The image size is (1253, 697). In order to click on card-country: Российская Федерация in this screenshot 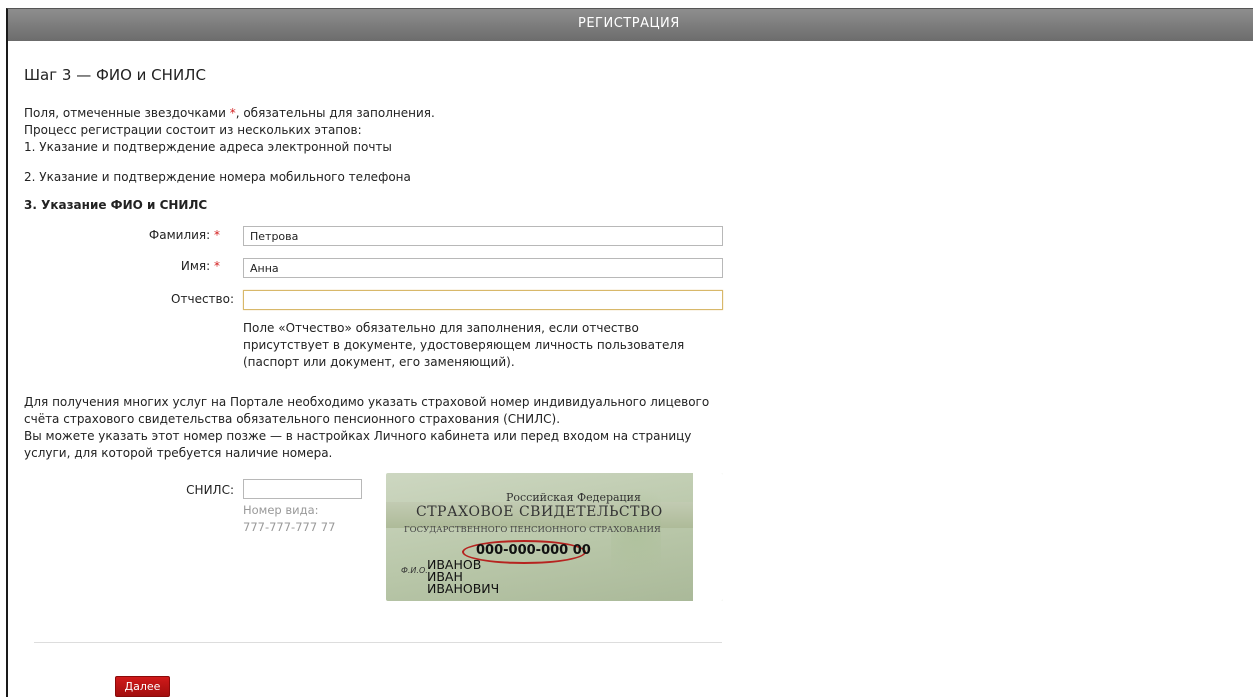, I will do `click(573, 497)`.